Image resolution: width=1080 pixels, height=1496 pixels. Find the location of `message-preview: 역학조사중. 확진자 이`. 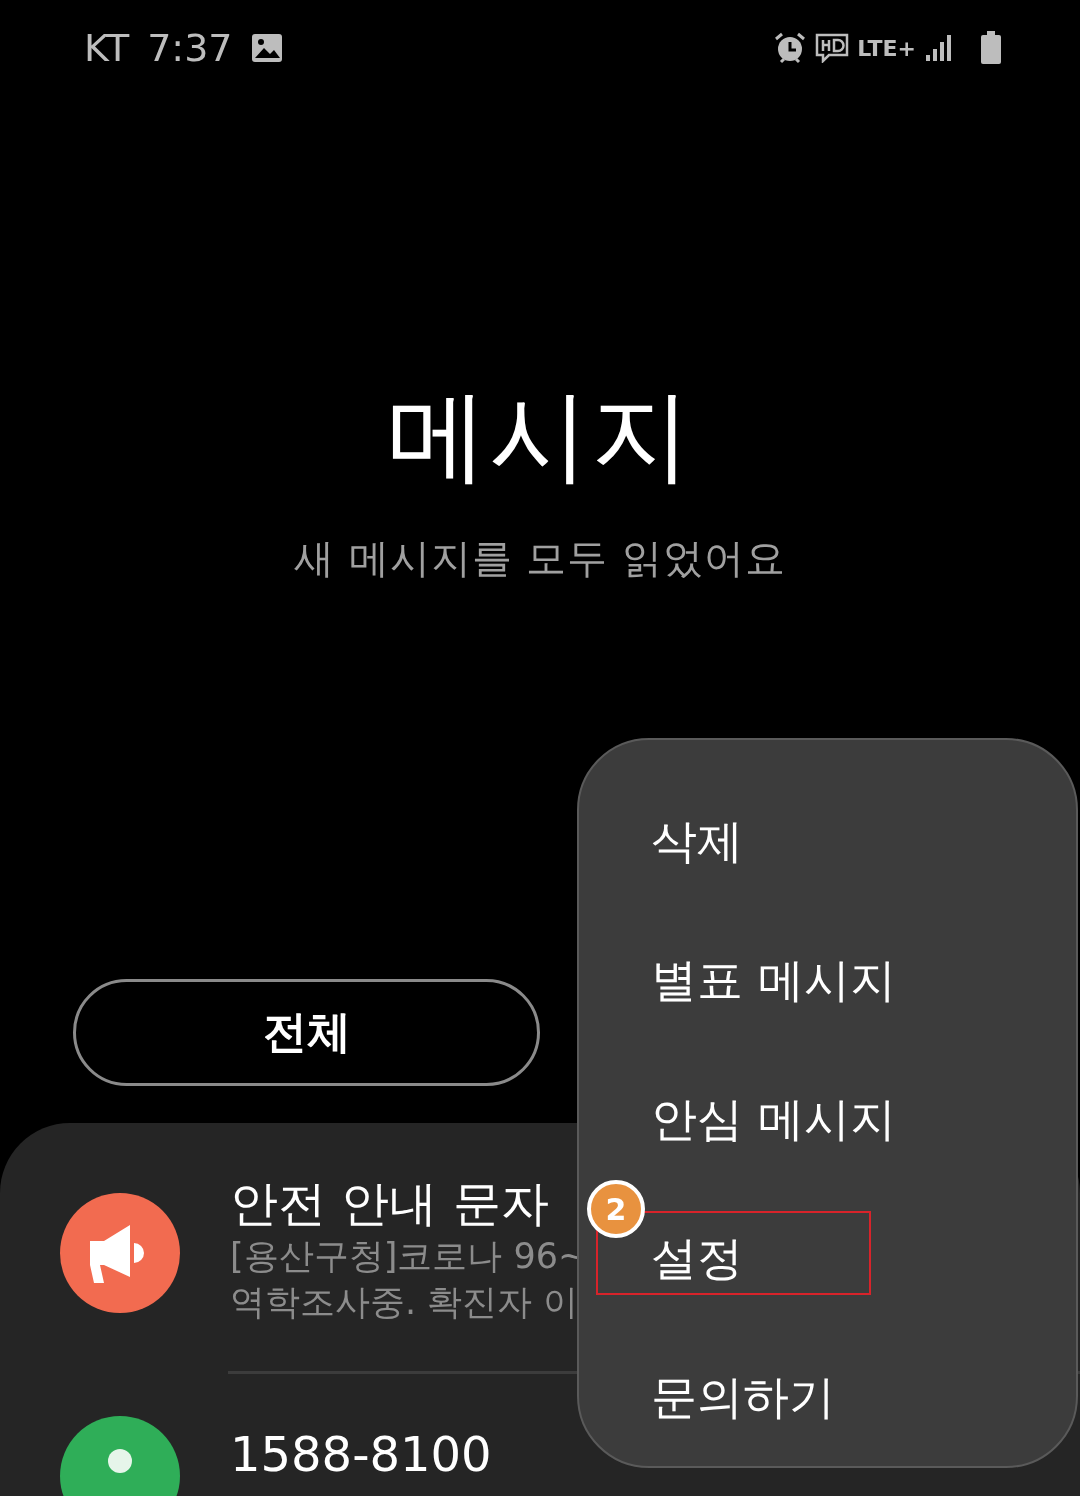

message-preview: 역학조사중. 확진자 이 is located at coordinates (405, 1302).